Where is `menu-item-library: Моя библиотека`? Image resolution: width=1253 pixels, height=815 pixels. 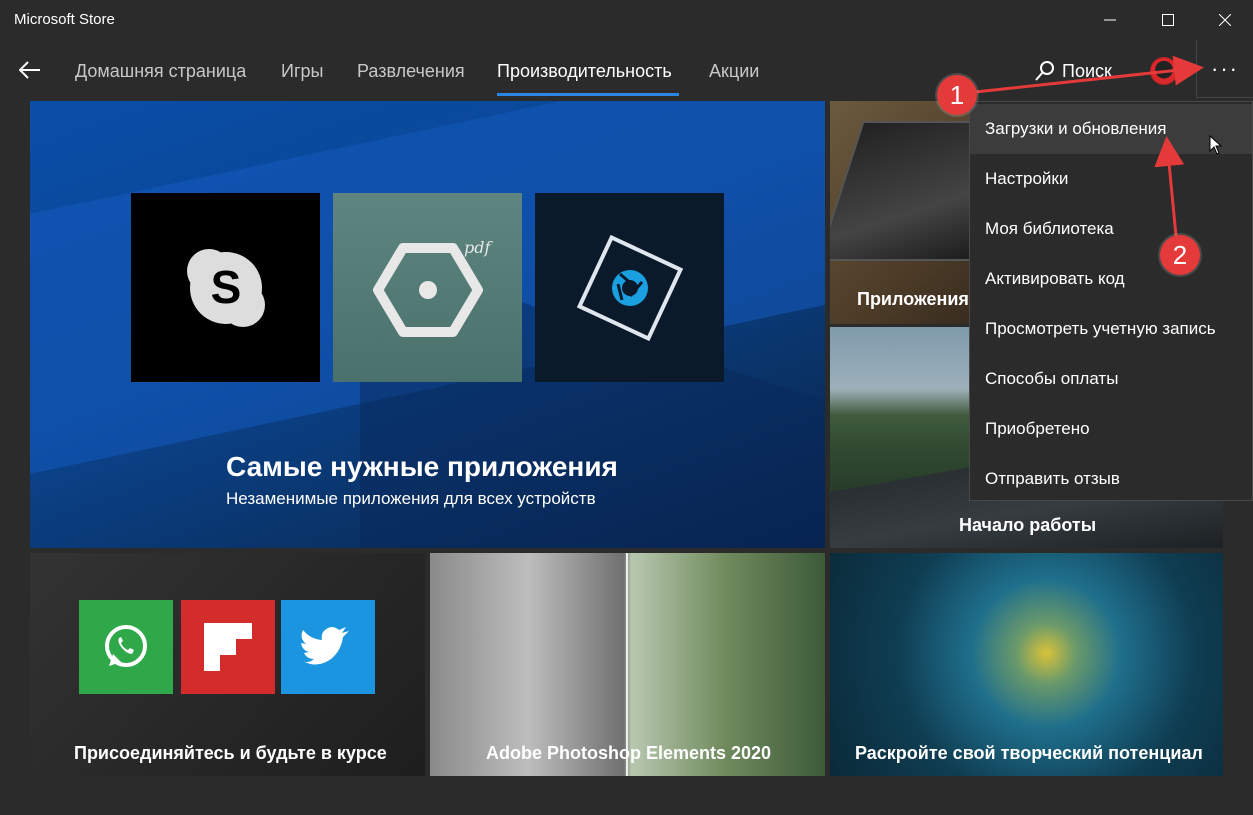
menu-item-library: Моя библиотека is located at coordinates (1111, 229).